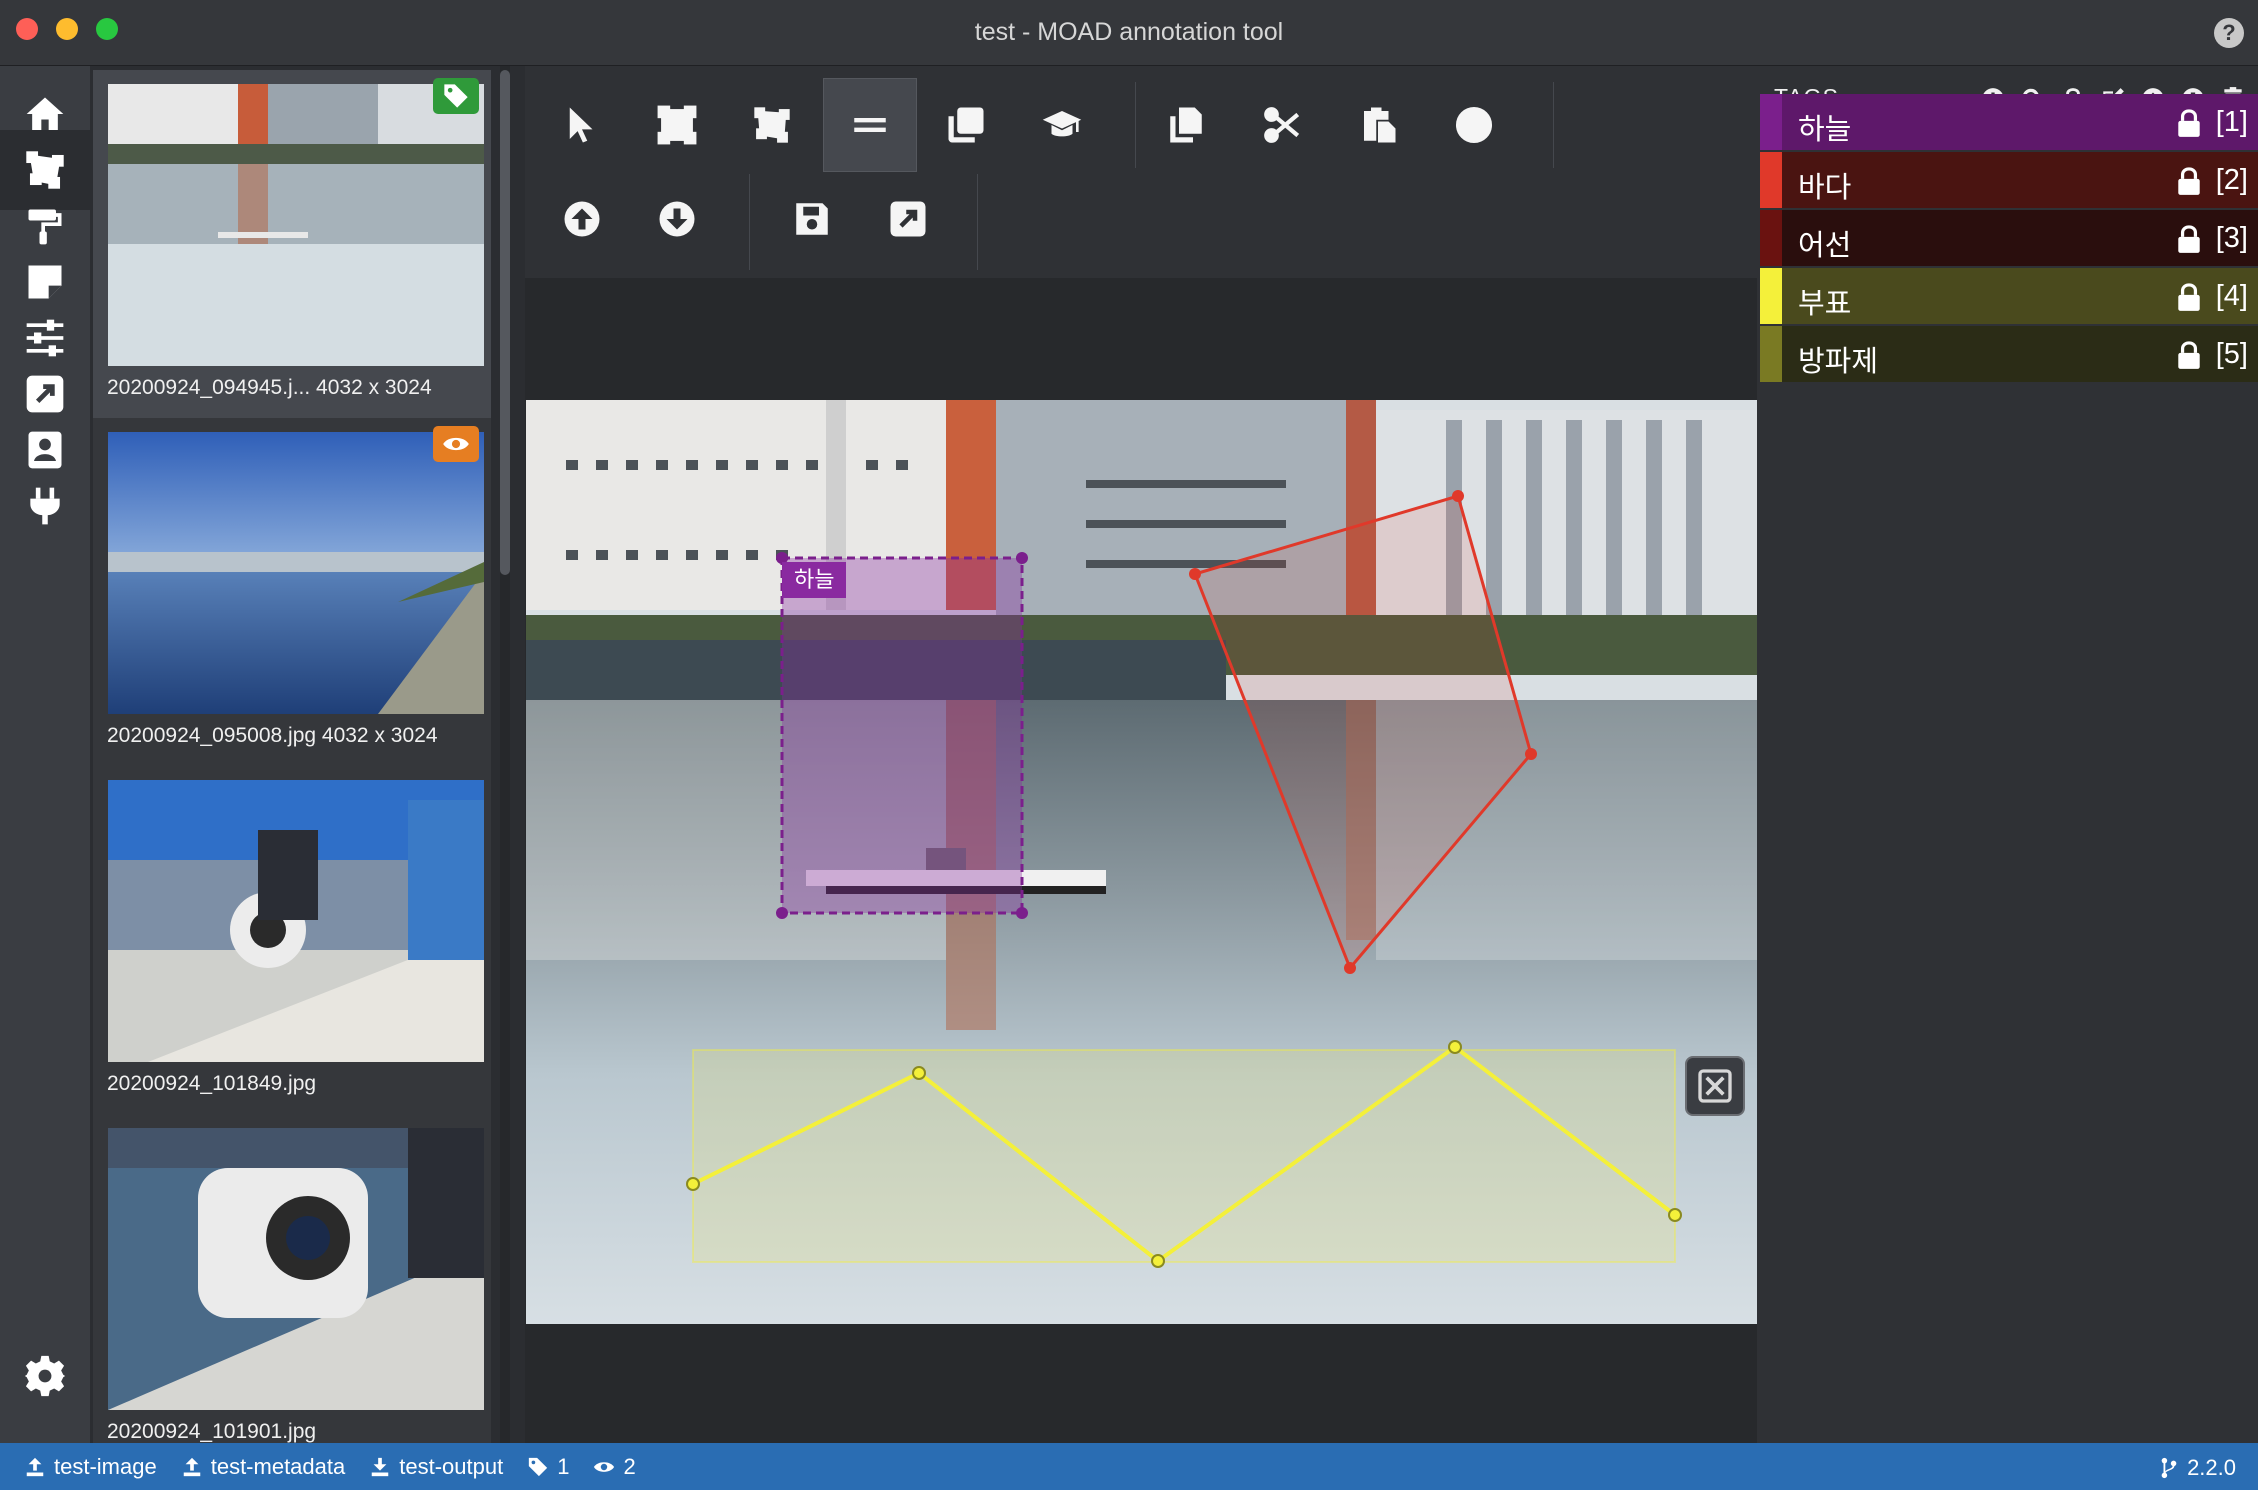 Image resolution: width=2258 pixels, height=1490 pixels. Describe the element at coordinates (278, 1466) in the screenshot. I see `metadata-connection-label: test-metadata` at that location.